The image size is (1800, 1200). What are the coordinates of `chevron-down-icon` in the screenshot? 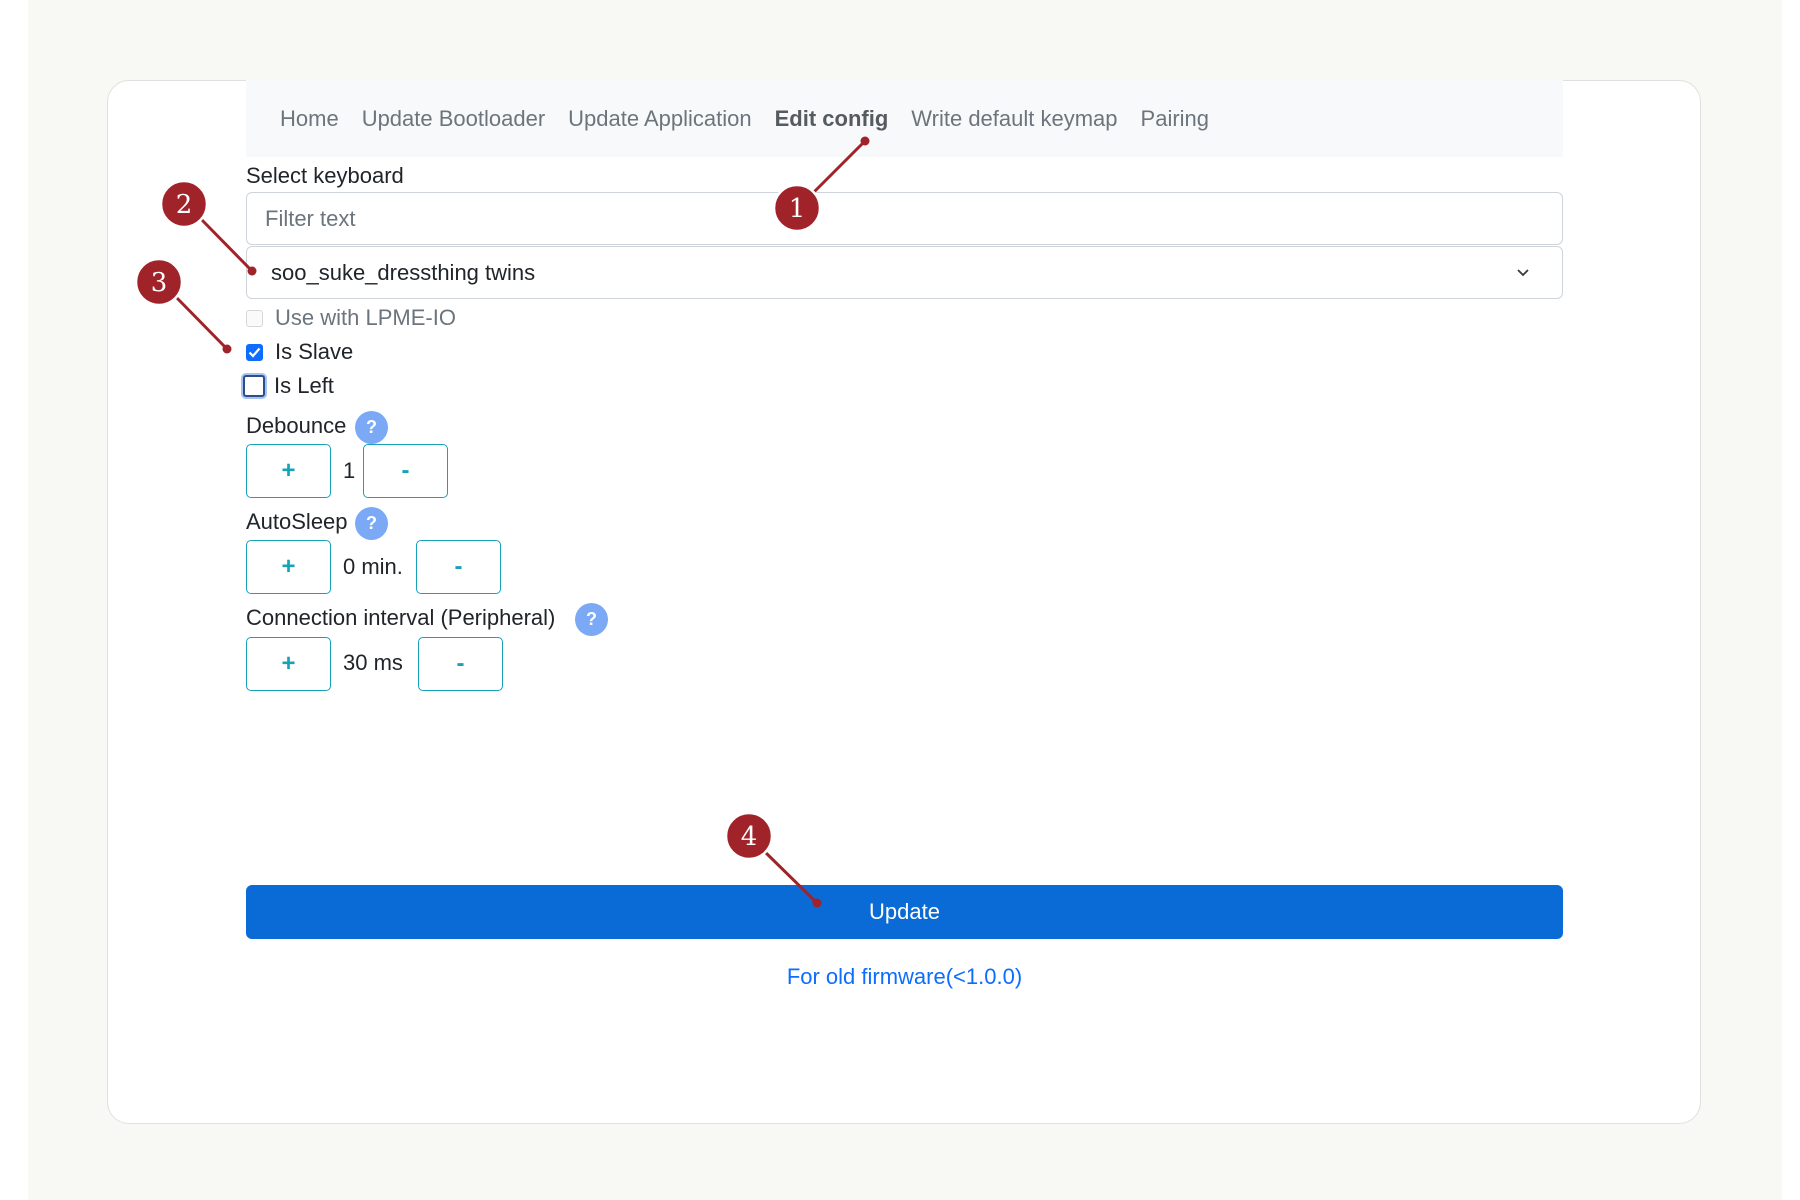 It's located at (1527, 273).